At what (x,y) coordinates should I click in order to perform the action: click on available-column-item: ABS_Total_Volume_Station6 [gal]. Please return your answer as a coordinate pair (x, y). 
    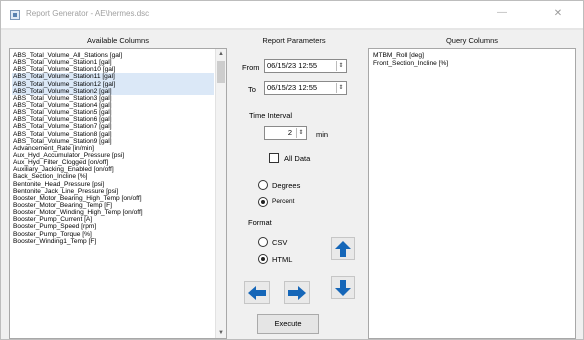
    Looking at the image, I should click on (113, 119).